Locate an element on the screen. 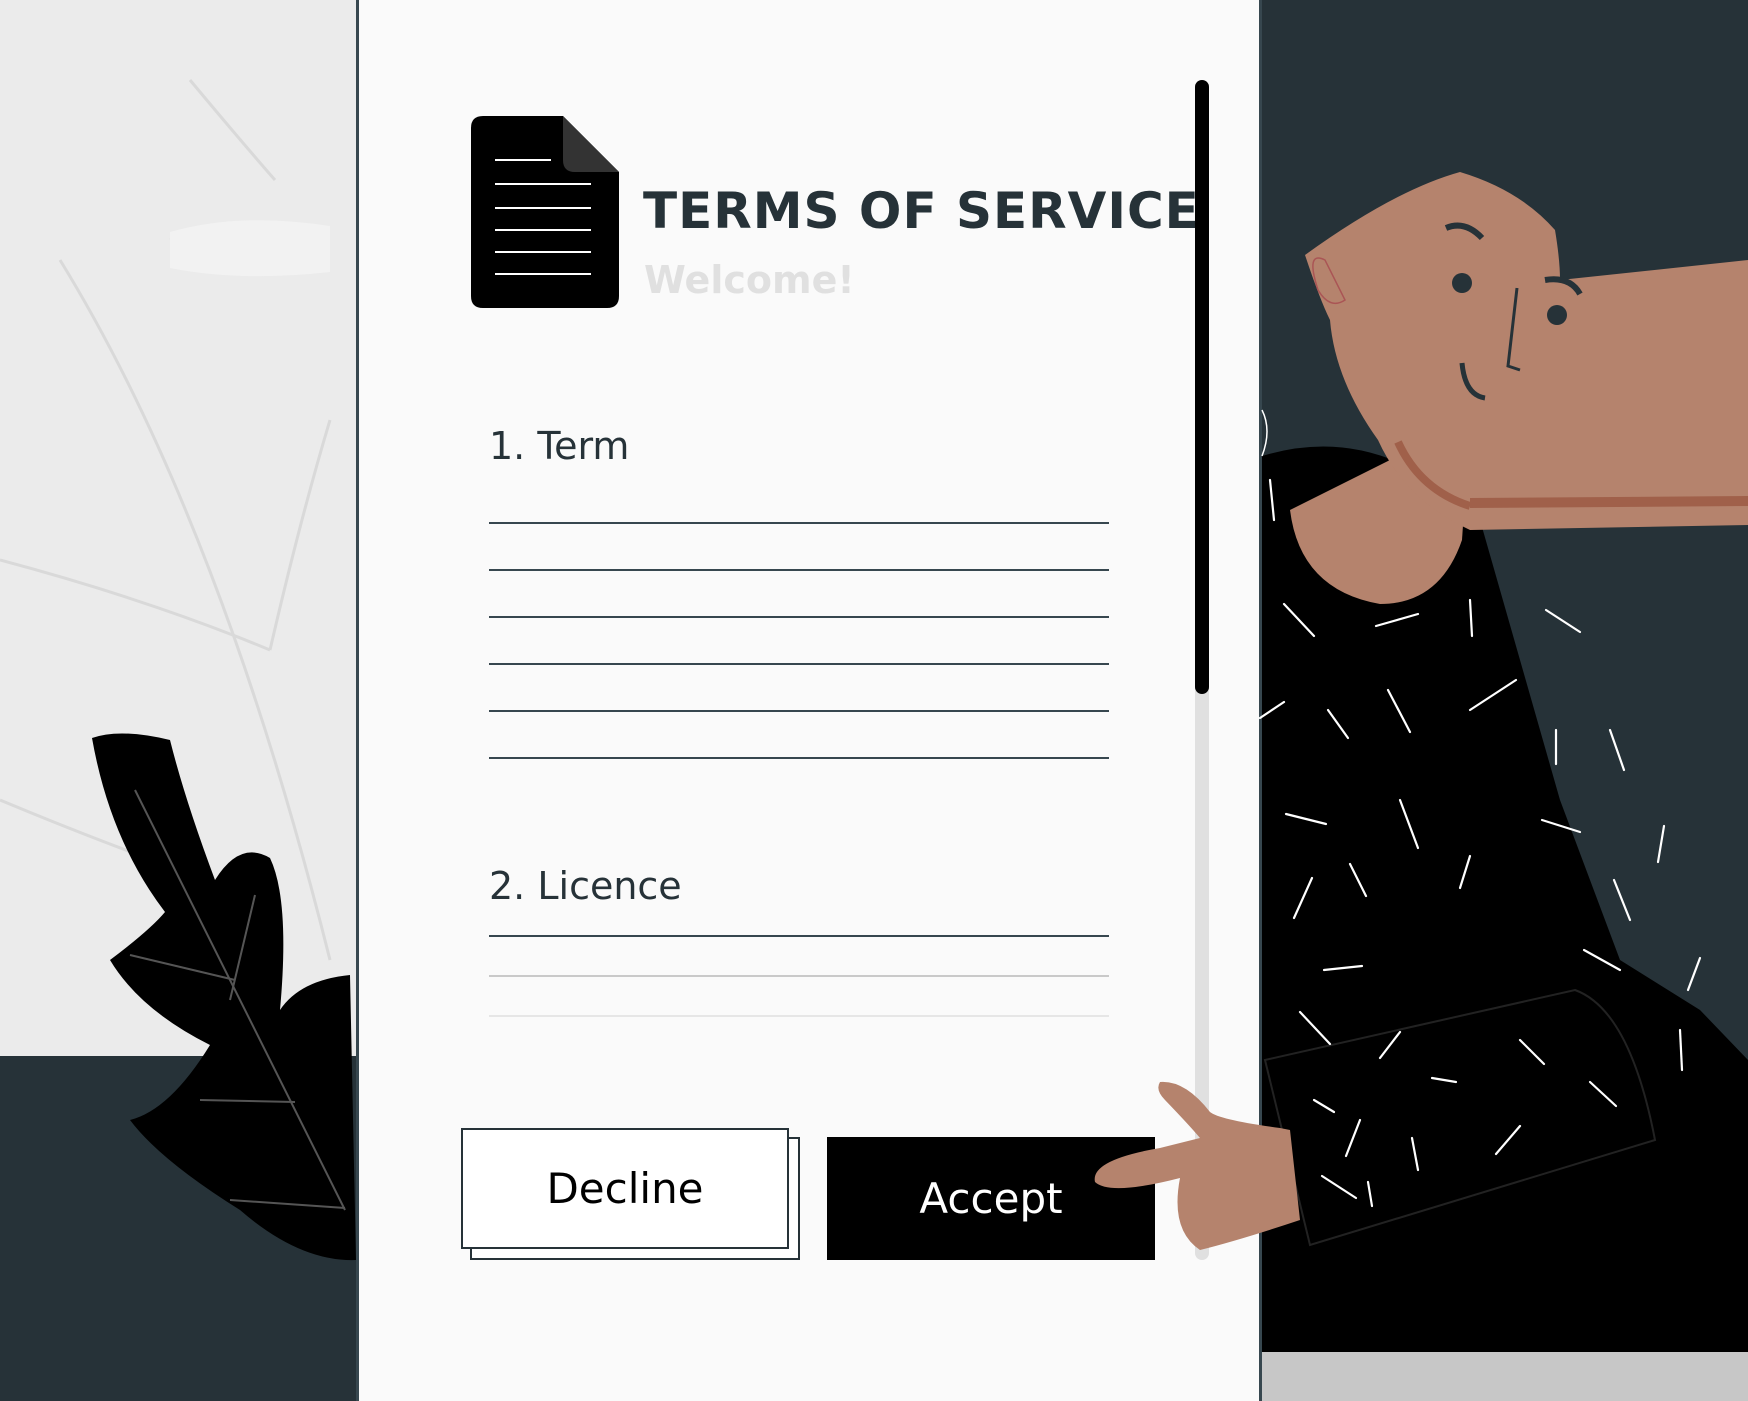 The height and width of the screenshot is (1401, 1748). accept-button: Accept is located at coordinates (991, 1198).